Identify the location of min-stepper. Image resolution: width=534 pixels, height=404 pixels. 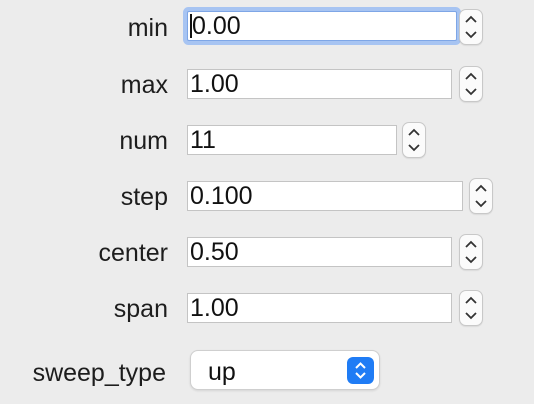
(471, 27).